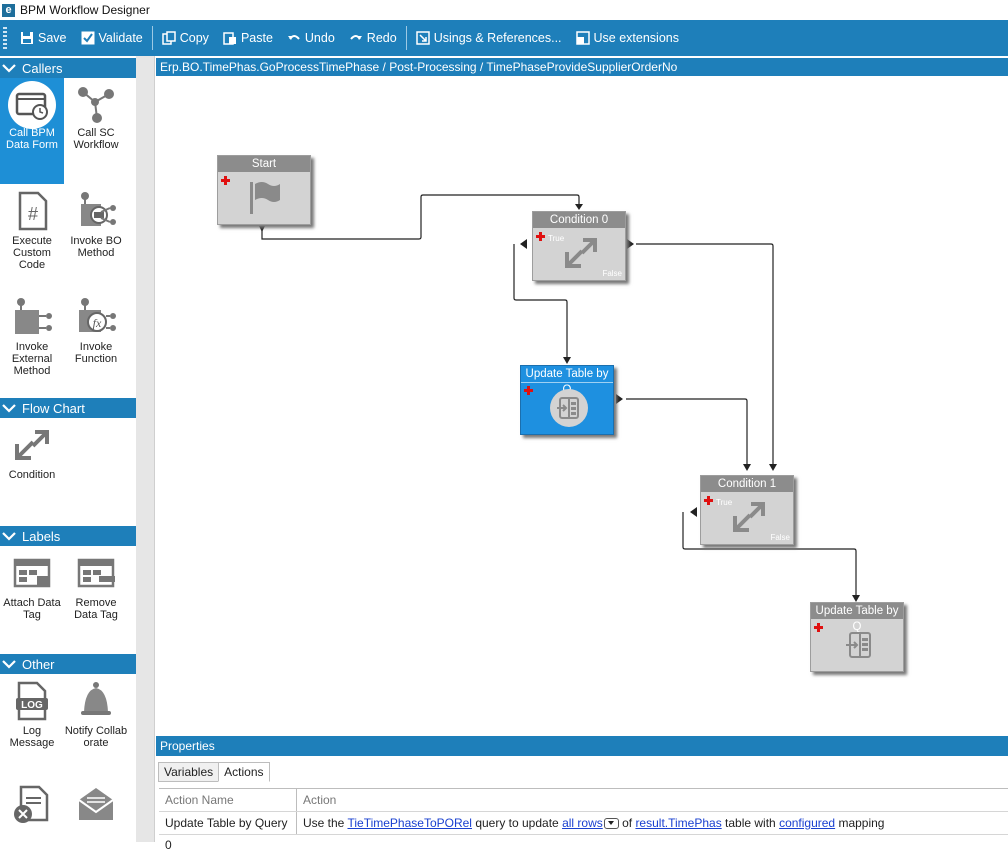 The width and height of the screenshot is (1008, 856). What do you see at coordinates (120, 38) in the screenshot?
I see `validate-label: Validate` at bounding box center [120, 38].